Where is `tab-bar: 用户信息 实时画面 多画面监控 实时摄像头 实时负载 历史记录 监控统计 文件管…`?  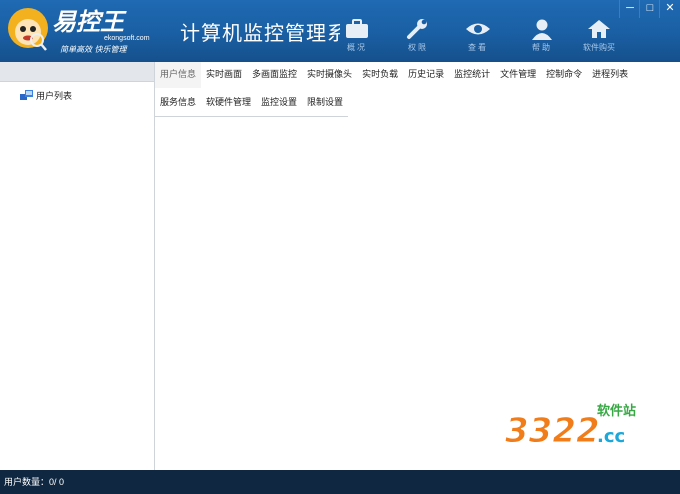 tab-bar: 用户信息 实时画面 多画面监控 实时摄像头 实时负载 历史记录 监控统计 文件管… is located at coordinates (417, 90).